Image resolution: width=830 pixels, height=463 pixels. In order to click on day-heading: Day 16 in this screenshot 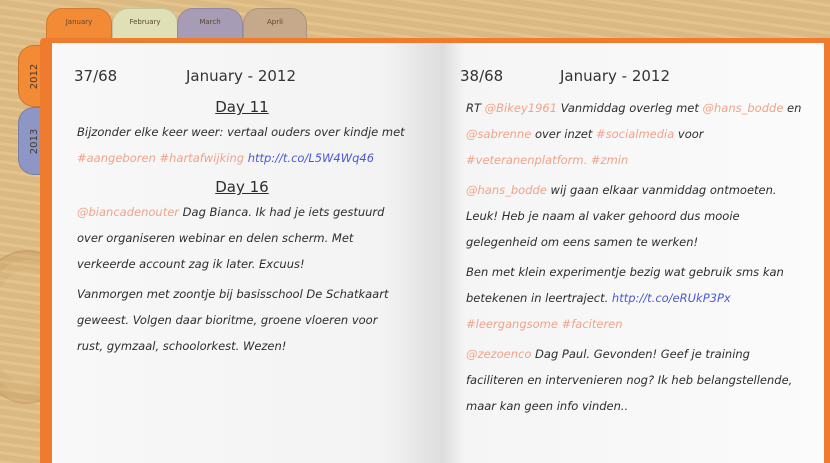, I will do `click(242, 187)`.